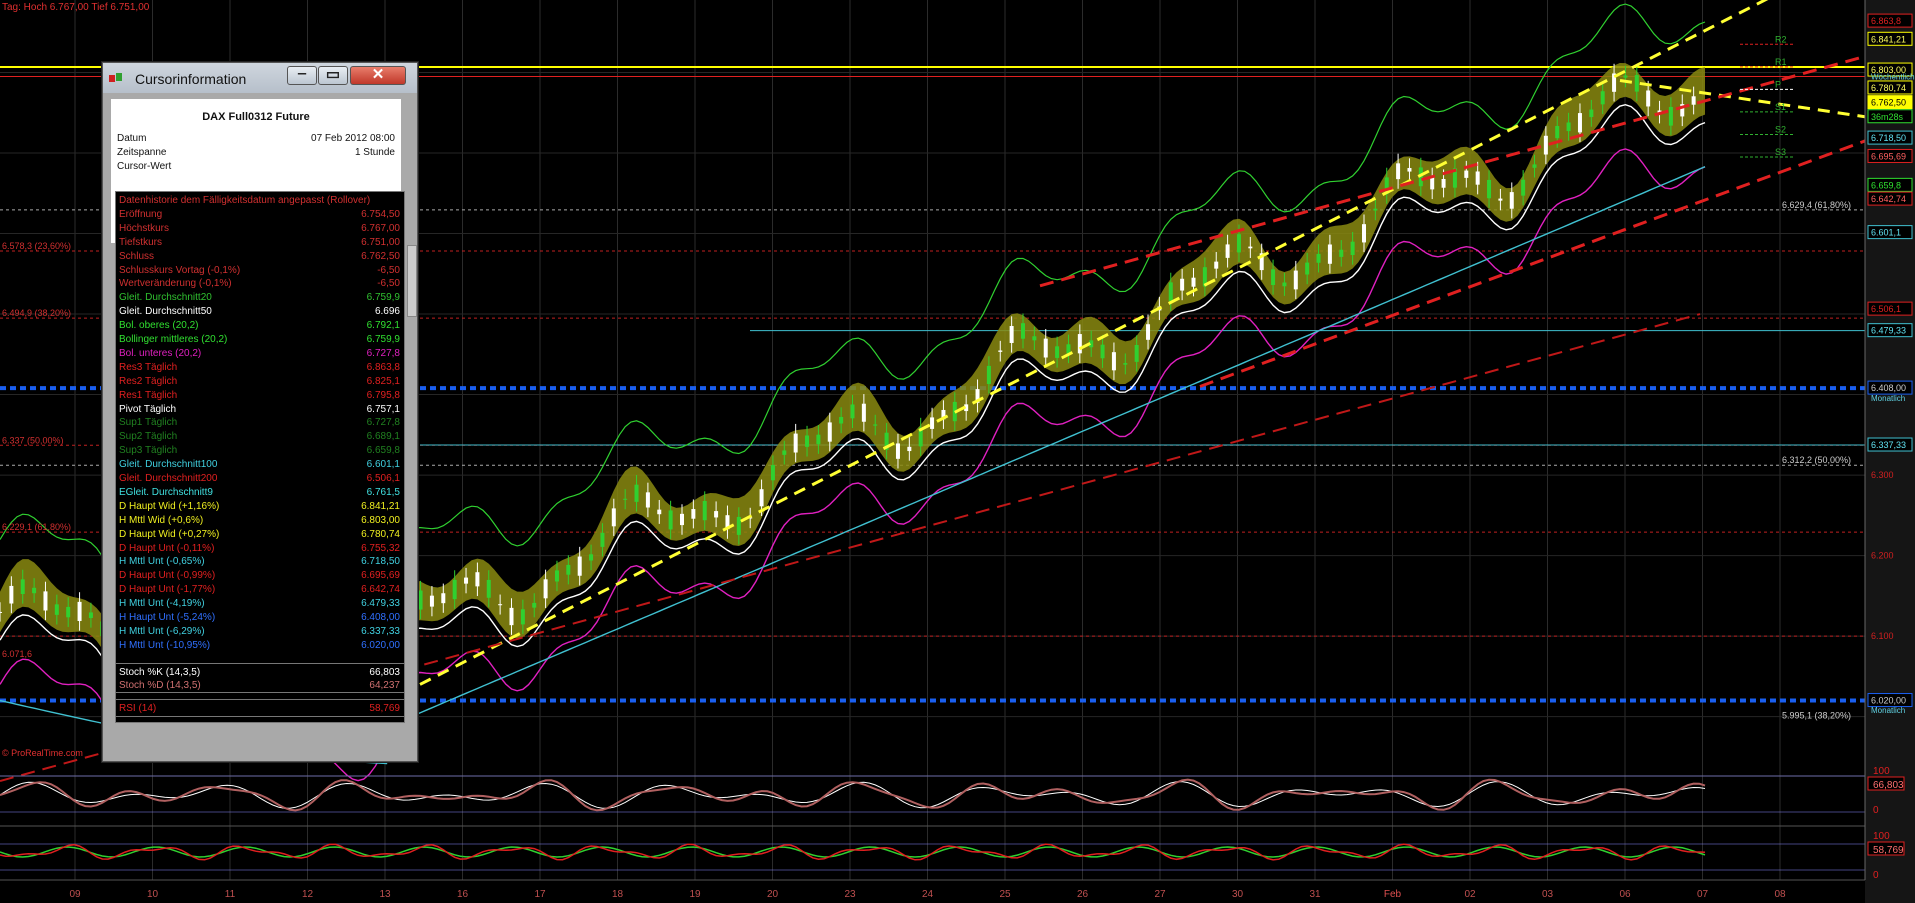  Describe the element at coordinates (259, 536) in the screenshot. I see `value-row: D Haupt Wid (+0,27%) 6.780,74` at that location.